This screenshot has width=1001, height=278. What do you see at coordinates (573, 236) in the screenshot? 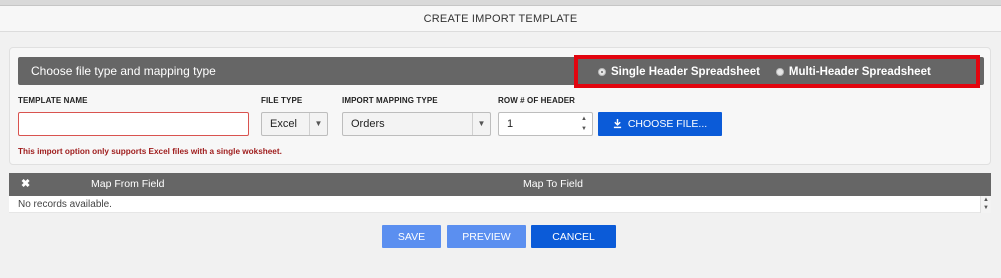
I see `cancel-button: CANCEL` at bounding box center [573, 236].